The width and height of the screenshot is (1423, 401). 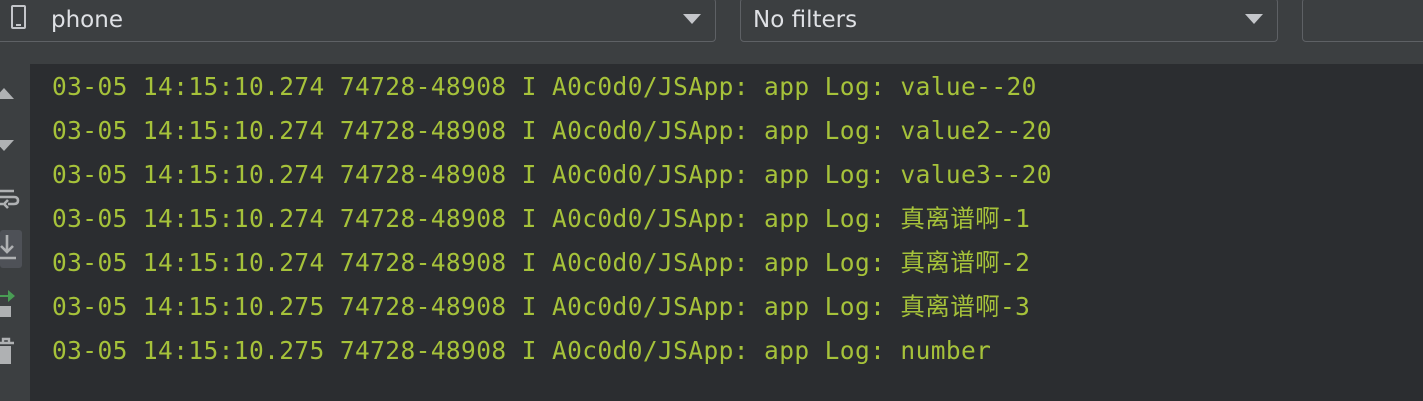 I want to click on side-toolbar, so click(x=15, y=232).